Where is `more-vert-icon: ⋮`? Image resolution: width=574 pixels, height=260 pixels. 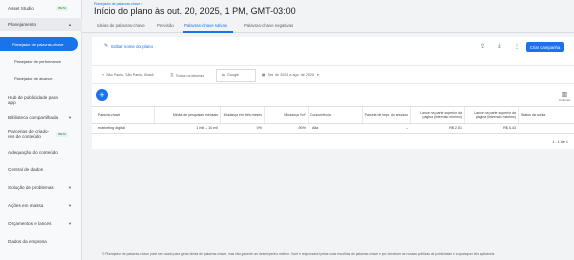 more-vert-icon: ⋮ is located at coordinates (517, 46).